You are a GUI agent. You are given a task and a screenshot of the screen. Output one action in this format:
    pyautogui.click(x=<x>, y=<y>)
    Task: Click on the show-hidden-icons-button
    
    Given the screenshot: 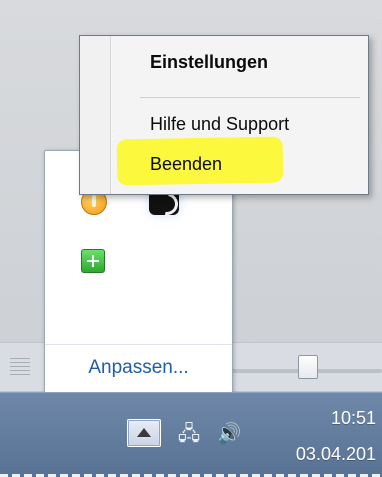 What is the action you would take?
    pyautogui.click(x=144, y=433)
    